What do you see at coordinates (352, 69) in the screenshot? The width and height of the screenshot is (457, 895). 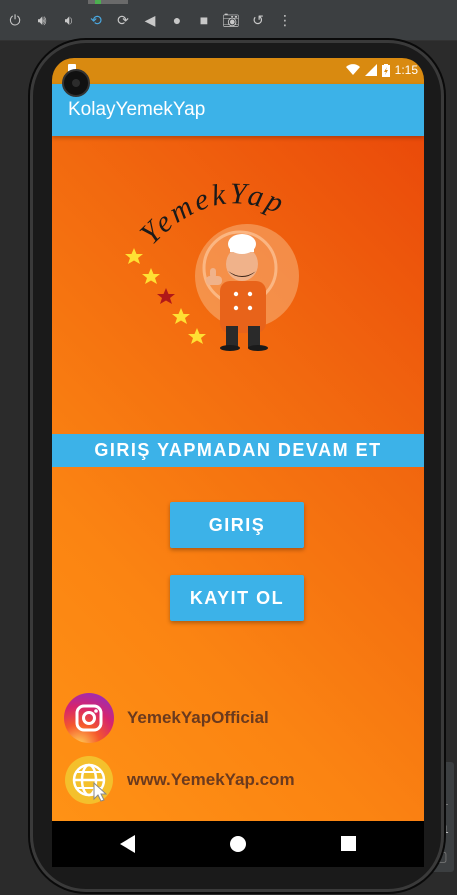 I see `wifi-icon` at bounding box center [352, 69].